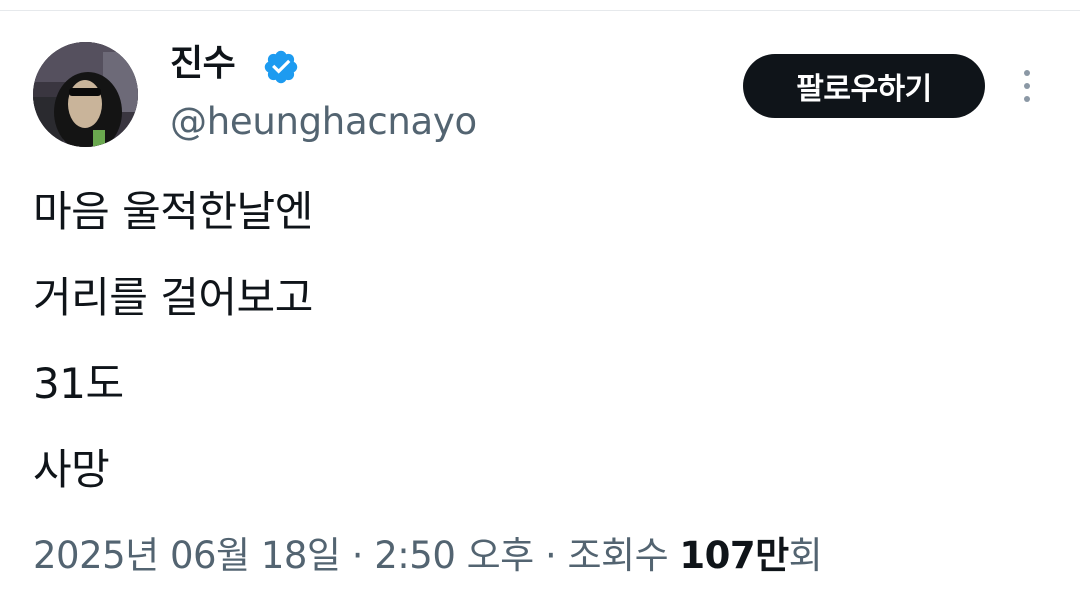 Image resolution: width=1080 pixels, height=599 pixels. Describe the element at coordinates (71, 469) in the screenshot. I see `tweet-text-line: 사망` at that location.